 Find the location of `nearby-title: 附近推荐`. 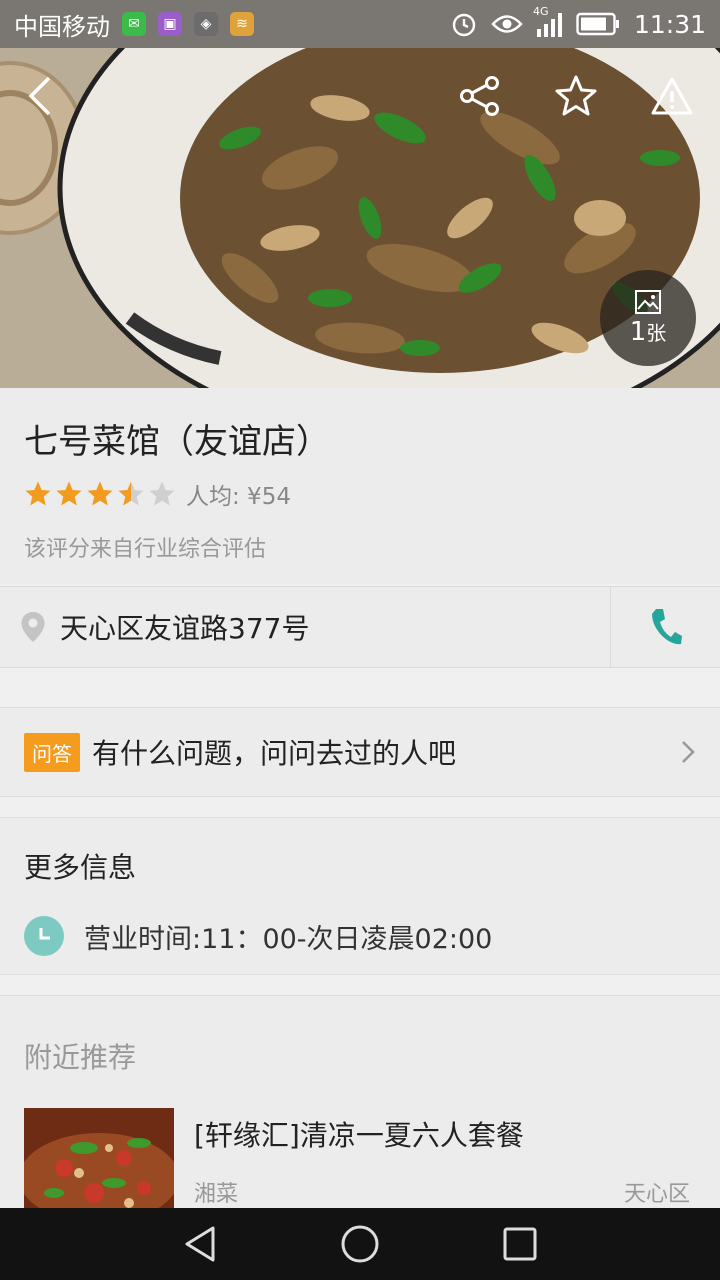

nearby-title: 附近推荐 is located at coordinates (80, 1057).